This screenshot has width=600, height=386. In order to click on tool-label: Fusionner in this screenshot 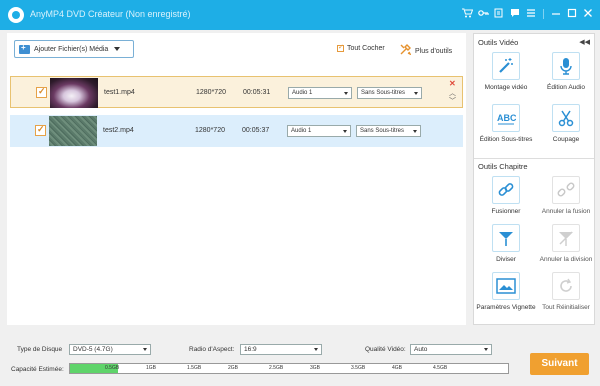, I will do `click(506, 211)`.